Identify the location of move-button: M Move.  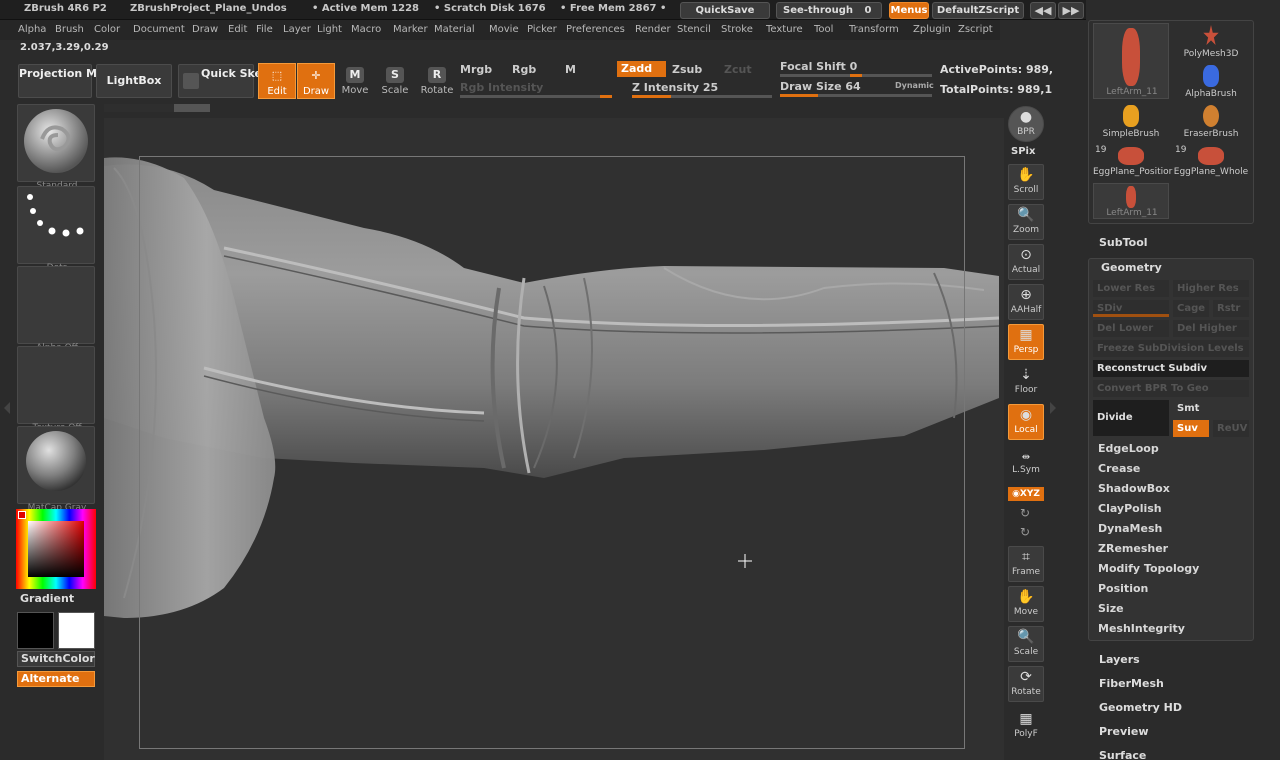
(355, 81).